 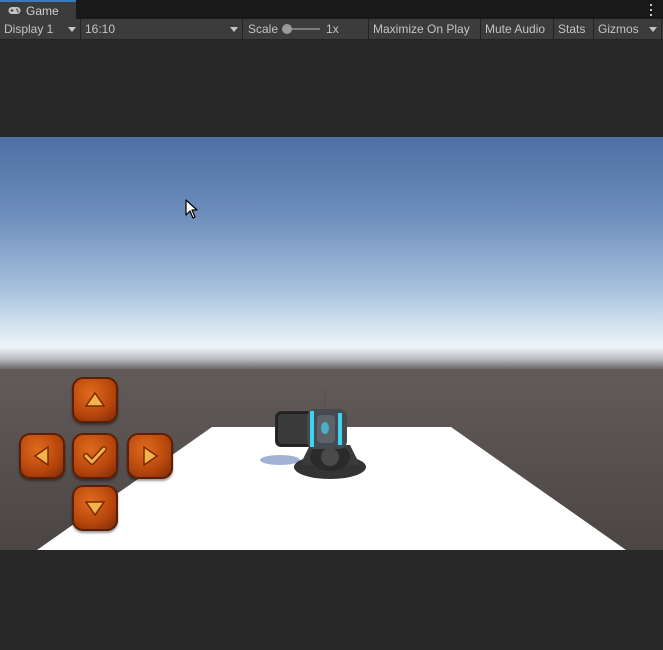 What do you see at coordinates (100, 29) in the screenshot?
I see `aspect-ratio-label: 16:10` at bounding box center [100, 29].